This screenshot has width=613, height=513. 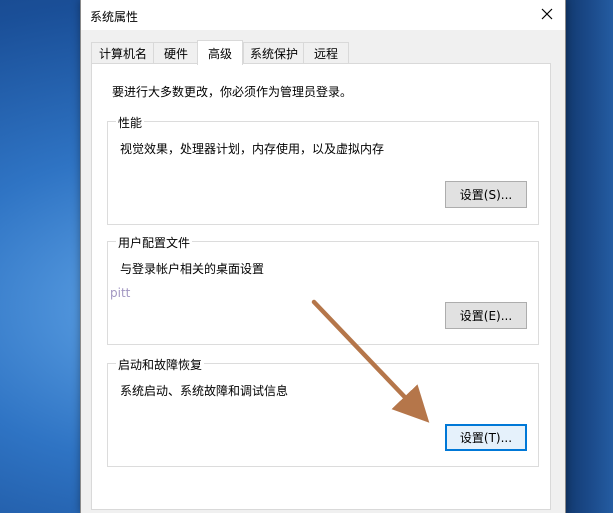 I want to click on tab-label: 计算机名, so click(x=122, y=53).